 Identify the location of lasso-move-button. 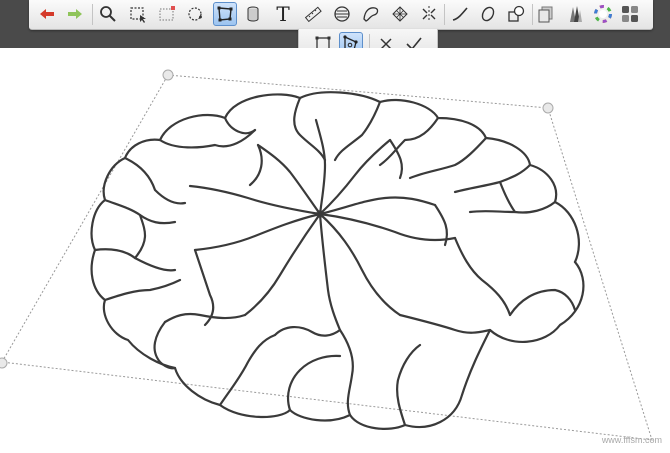
(196, 14).